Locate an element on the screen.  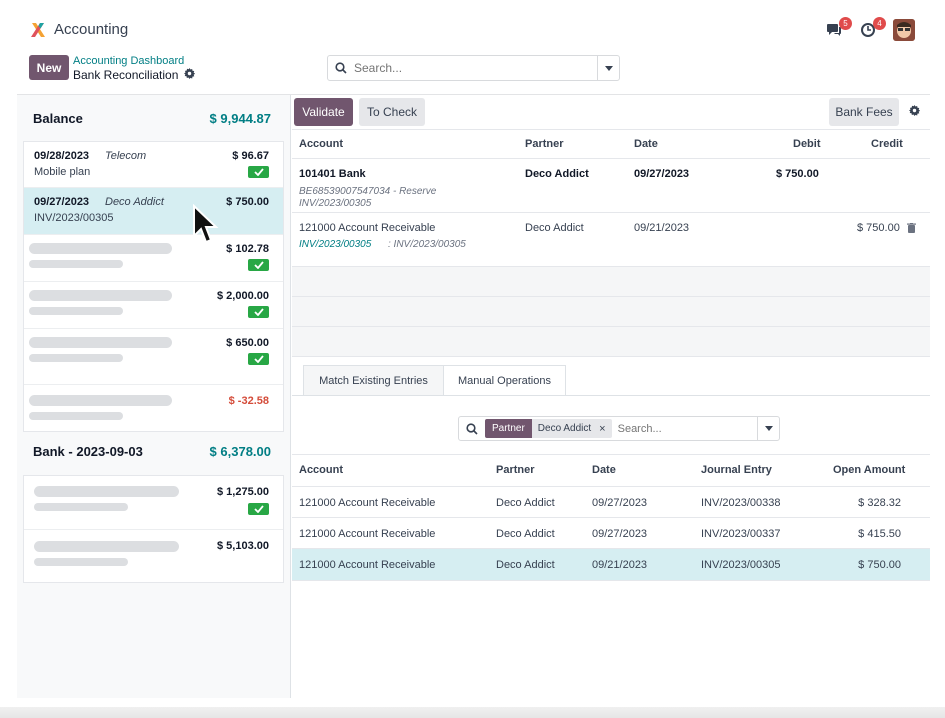
line-partner: Telecom is located at coordinates (126, 156).